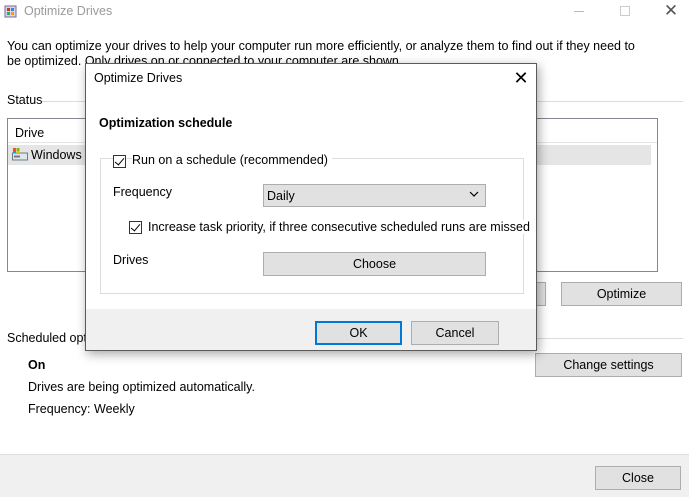  What do you see at coordinates (166, 123) in the screenshot?
I see `dialog-heading: Optimization schedule` at bounding box center [166, 123].